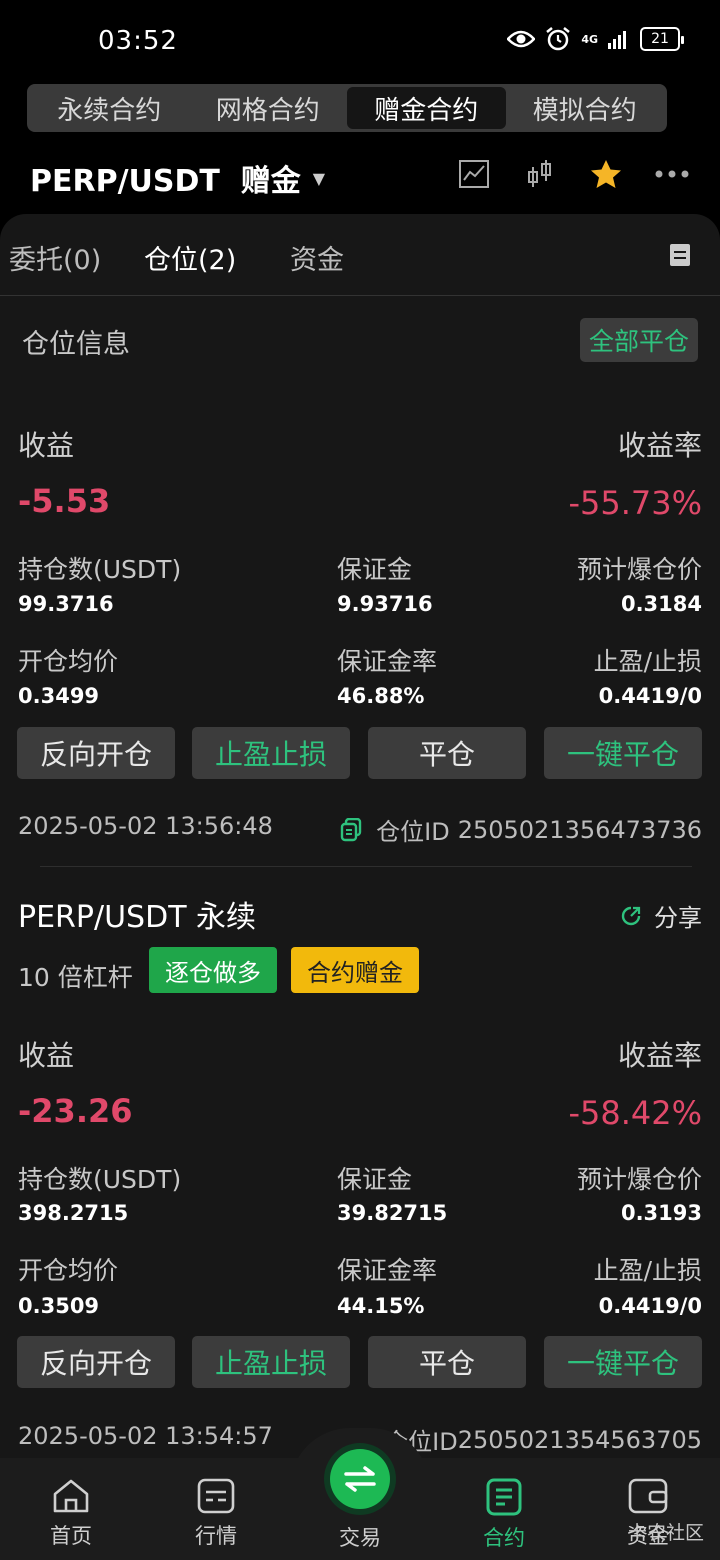  I want to click on chart-icon, so click(474, 174).